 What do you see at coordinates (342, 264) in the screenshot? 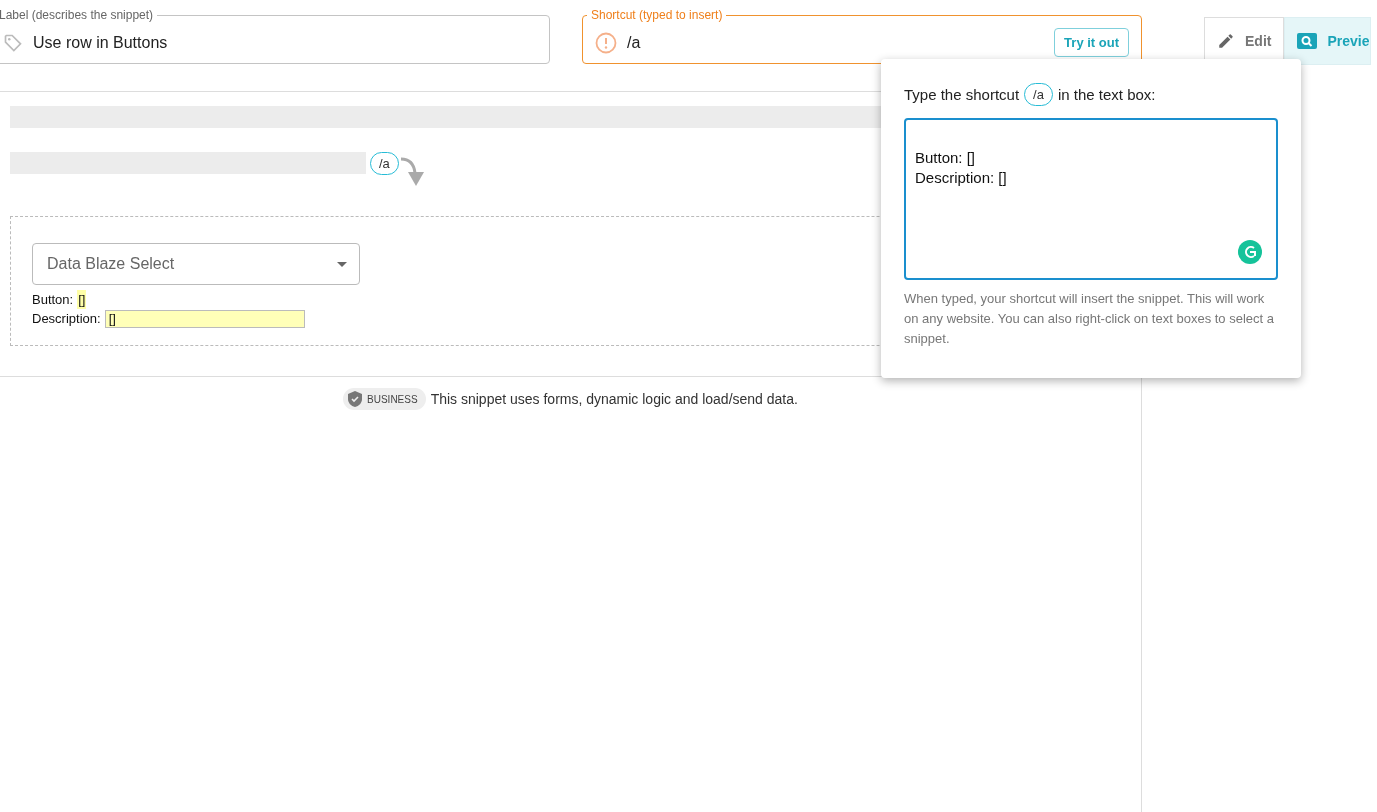
I see `dropdown-caret-icon` at bounding box center [342, 264].